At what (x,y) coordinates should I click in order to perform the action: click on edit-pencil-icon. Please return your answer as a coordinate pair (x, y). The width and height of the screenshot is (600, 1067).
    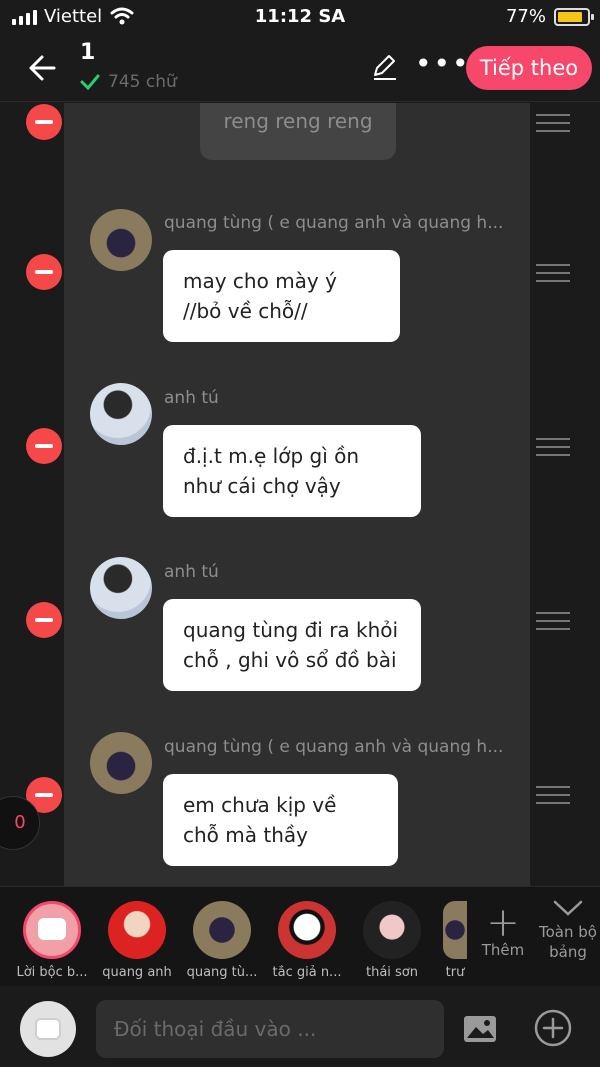
    Looking at the image, I should click on (385, 67).